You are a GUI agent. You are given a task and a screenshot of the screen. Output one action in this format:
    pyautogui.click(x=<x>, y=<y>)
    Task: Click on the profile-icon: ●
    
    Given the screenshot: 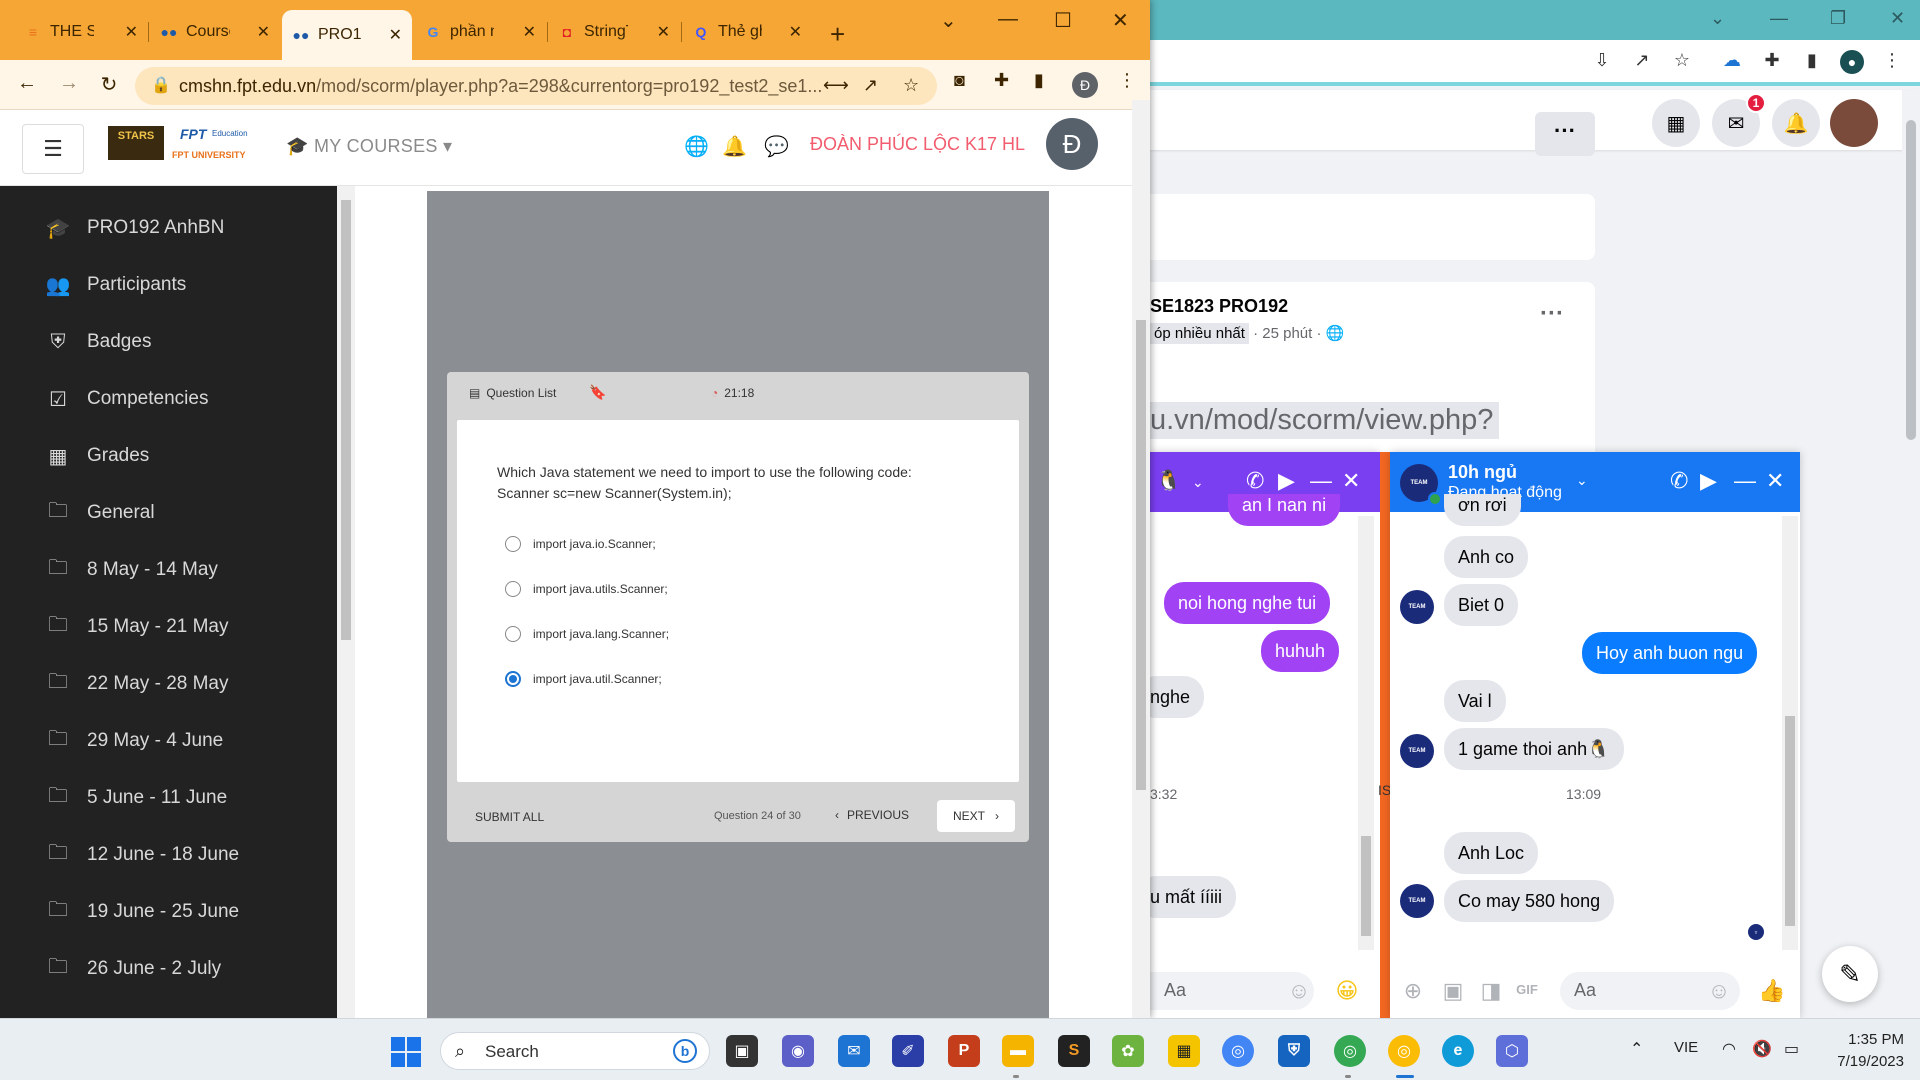 What is the action you would take?
    pyautogui.click(x=1852, y=62)
    